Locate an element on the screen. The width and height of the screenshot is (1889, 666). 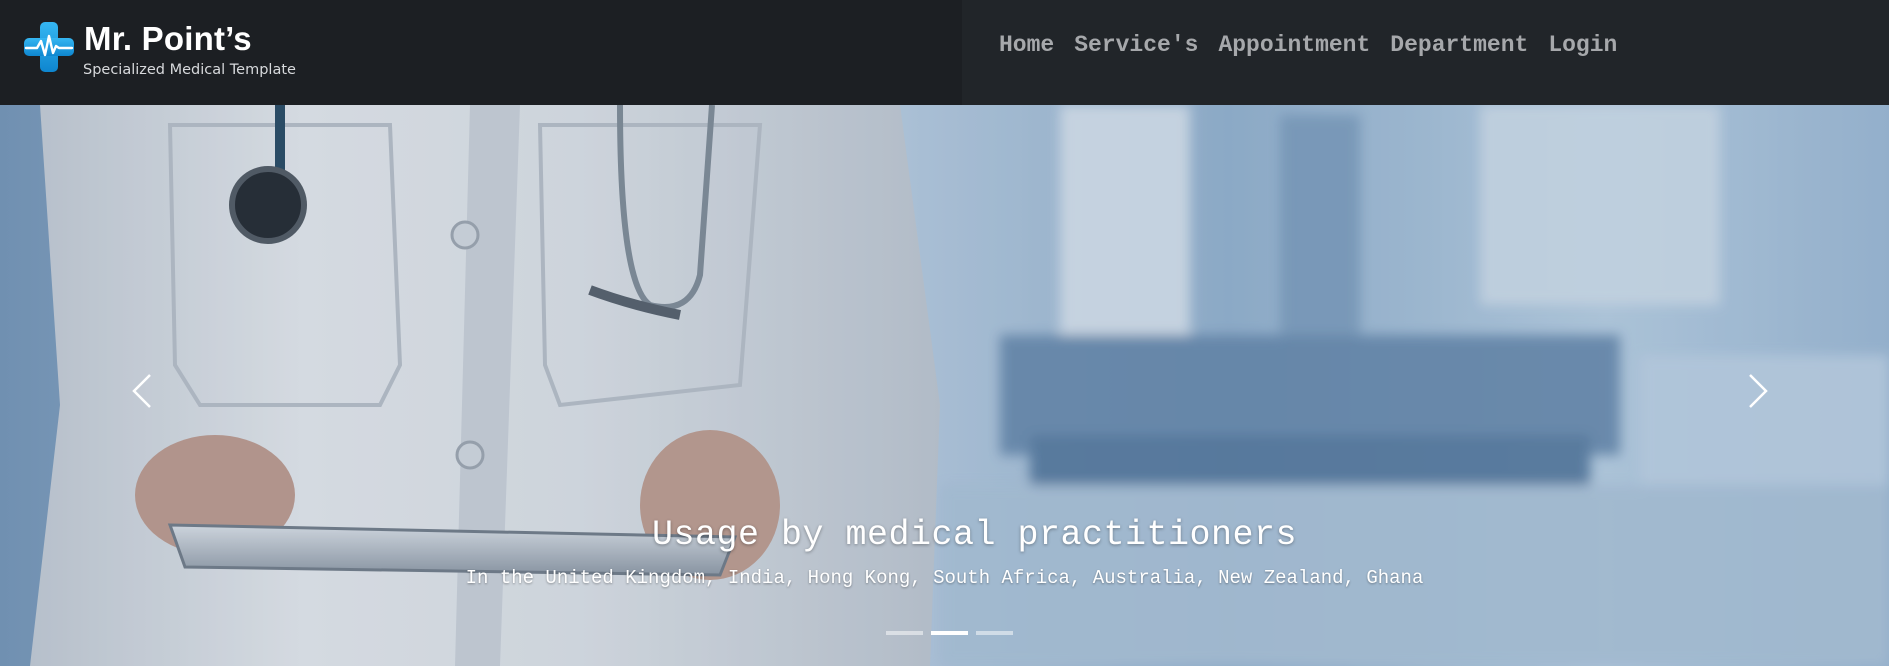
carousel-next-button is located at coordinates (1758, 391).